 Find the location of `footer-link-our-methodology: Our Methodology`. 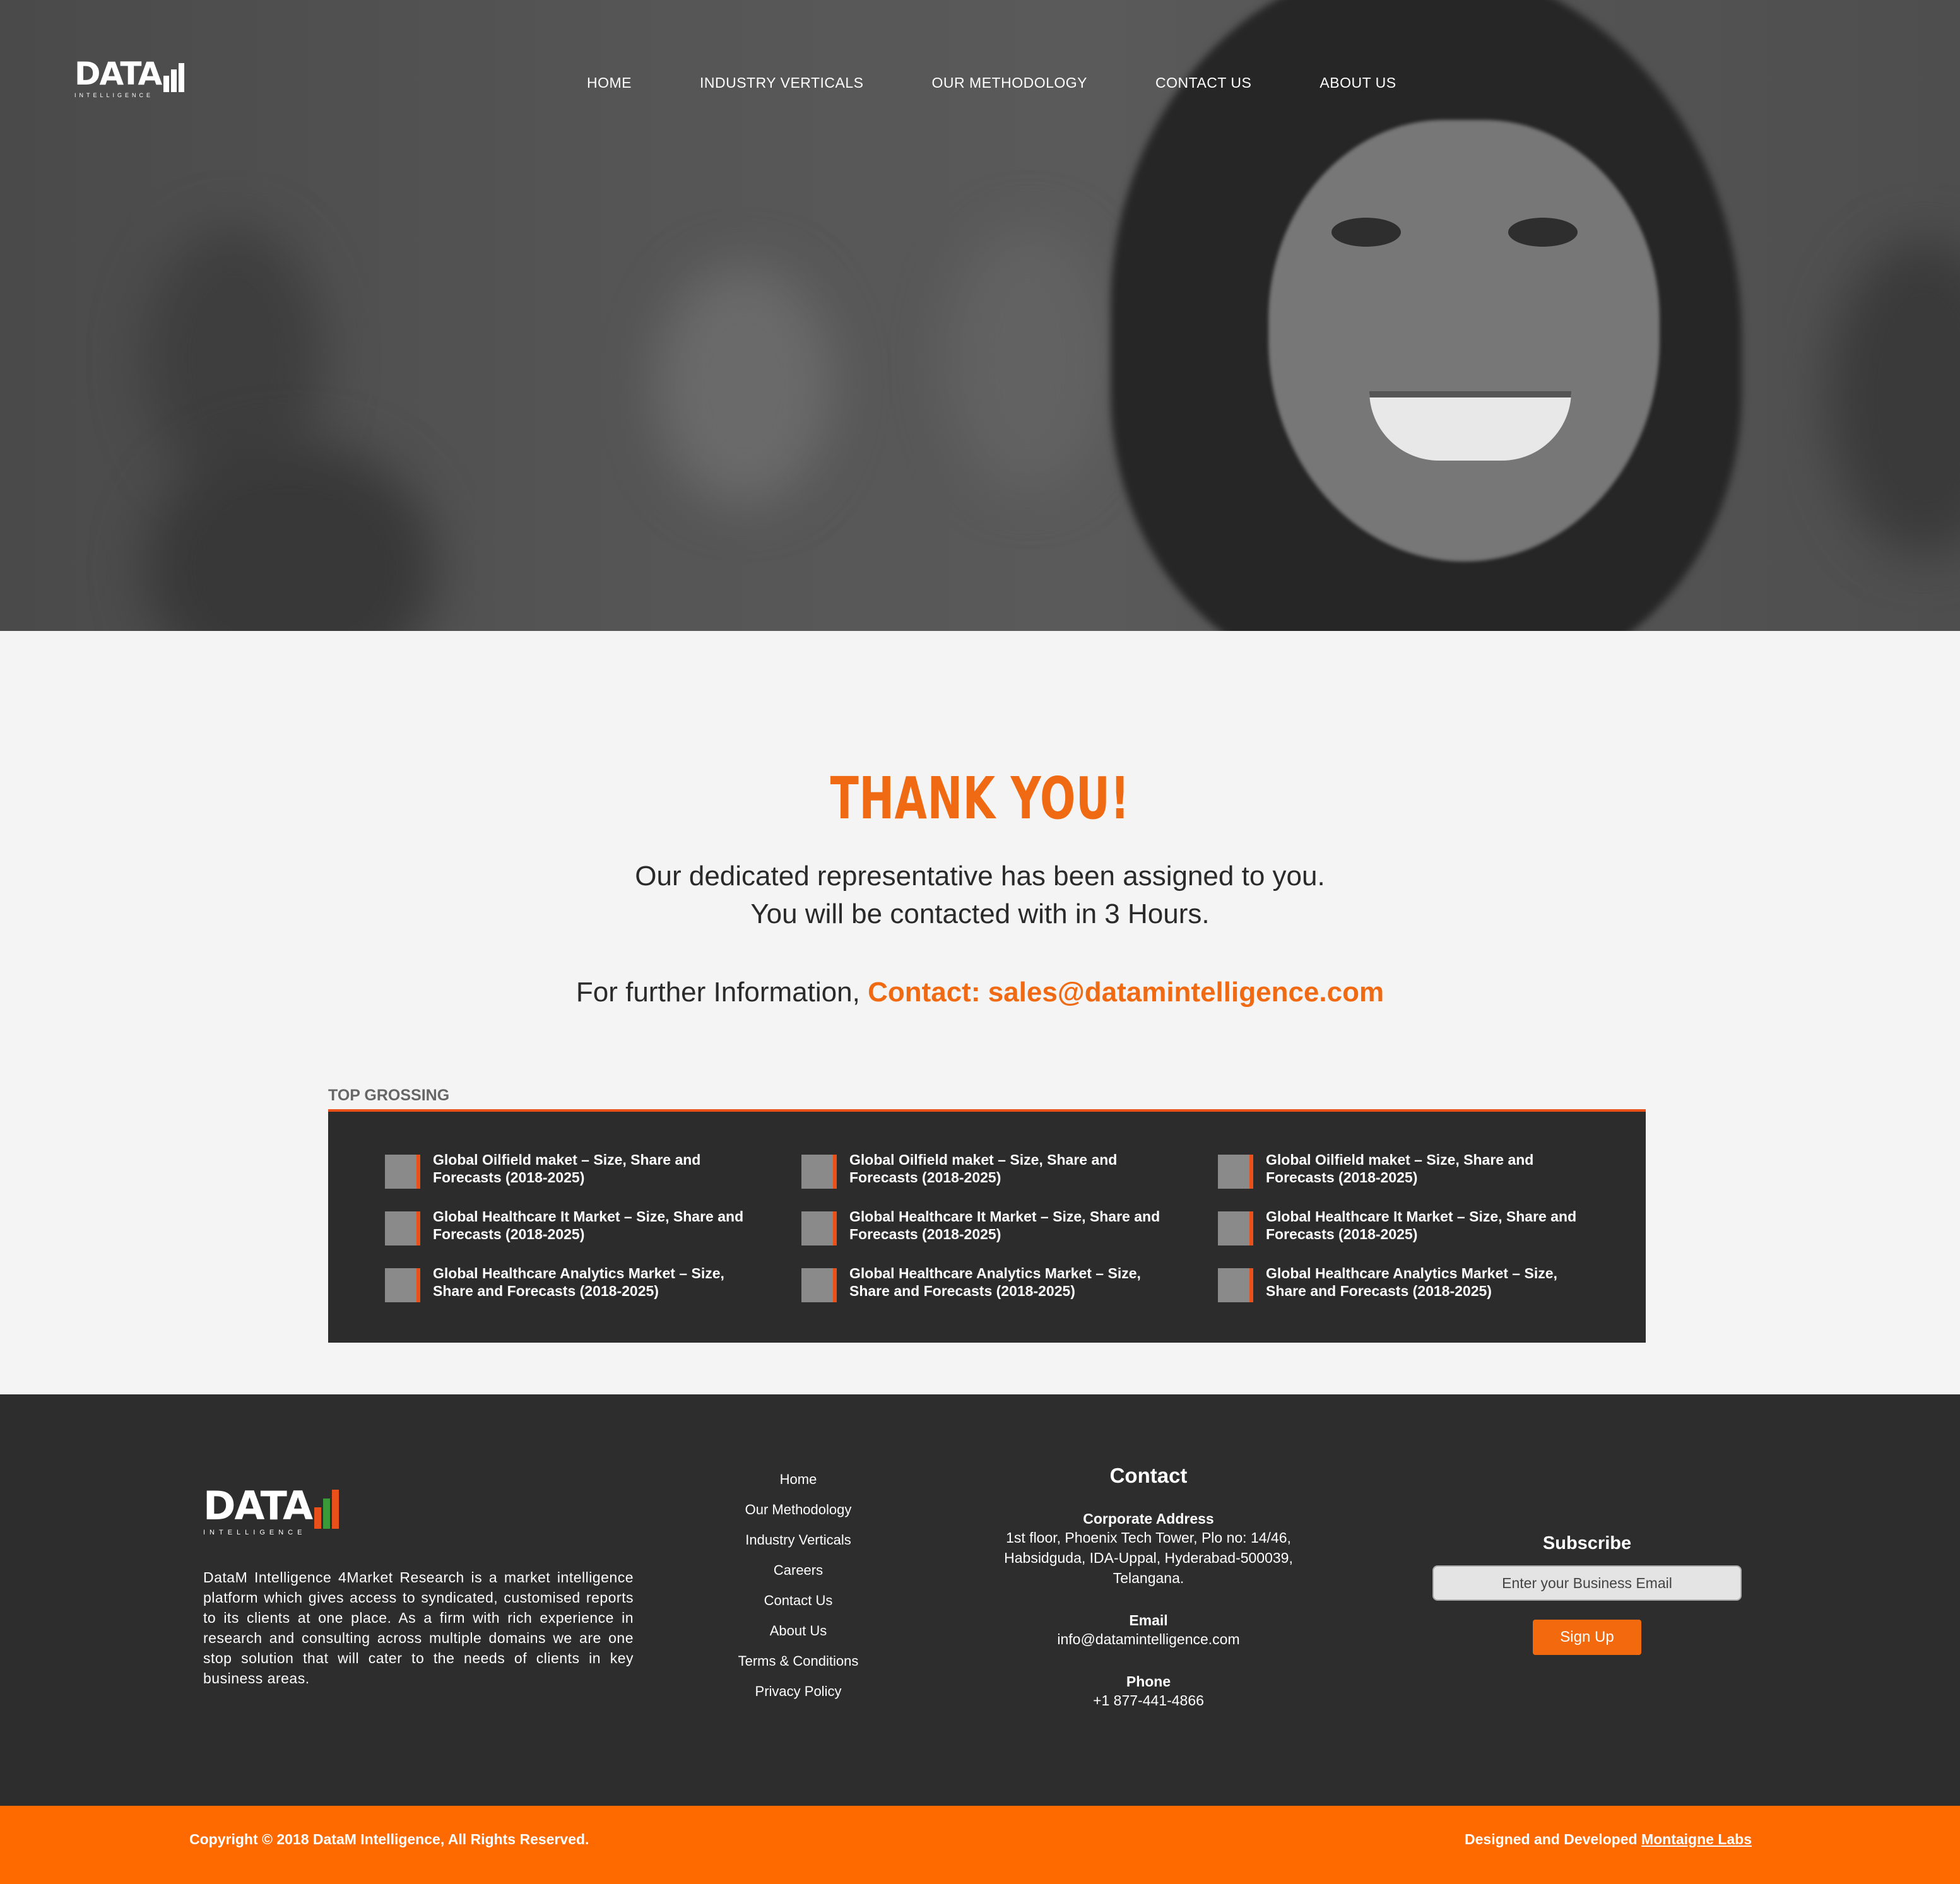

footer-link-our-methodology: Our Methodology is located at coordinates (798, 1515).